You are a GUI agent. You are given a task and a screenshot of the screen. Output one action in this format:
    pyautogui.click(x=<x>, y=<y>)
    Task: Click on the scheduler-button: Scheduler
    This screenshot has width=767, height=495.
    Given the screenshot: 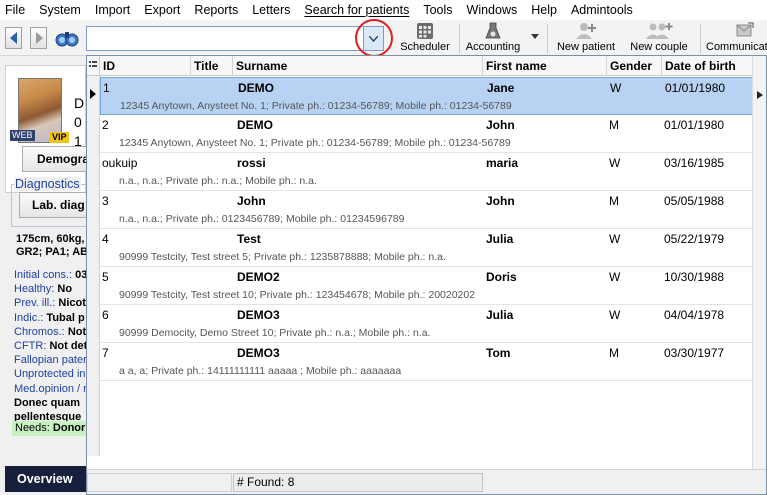 What is the action you would take?
    pyautogui.click(x=425, y=39)
    